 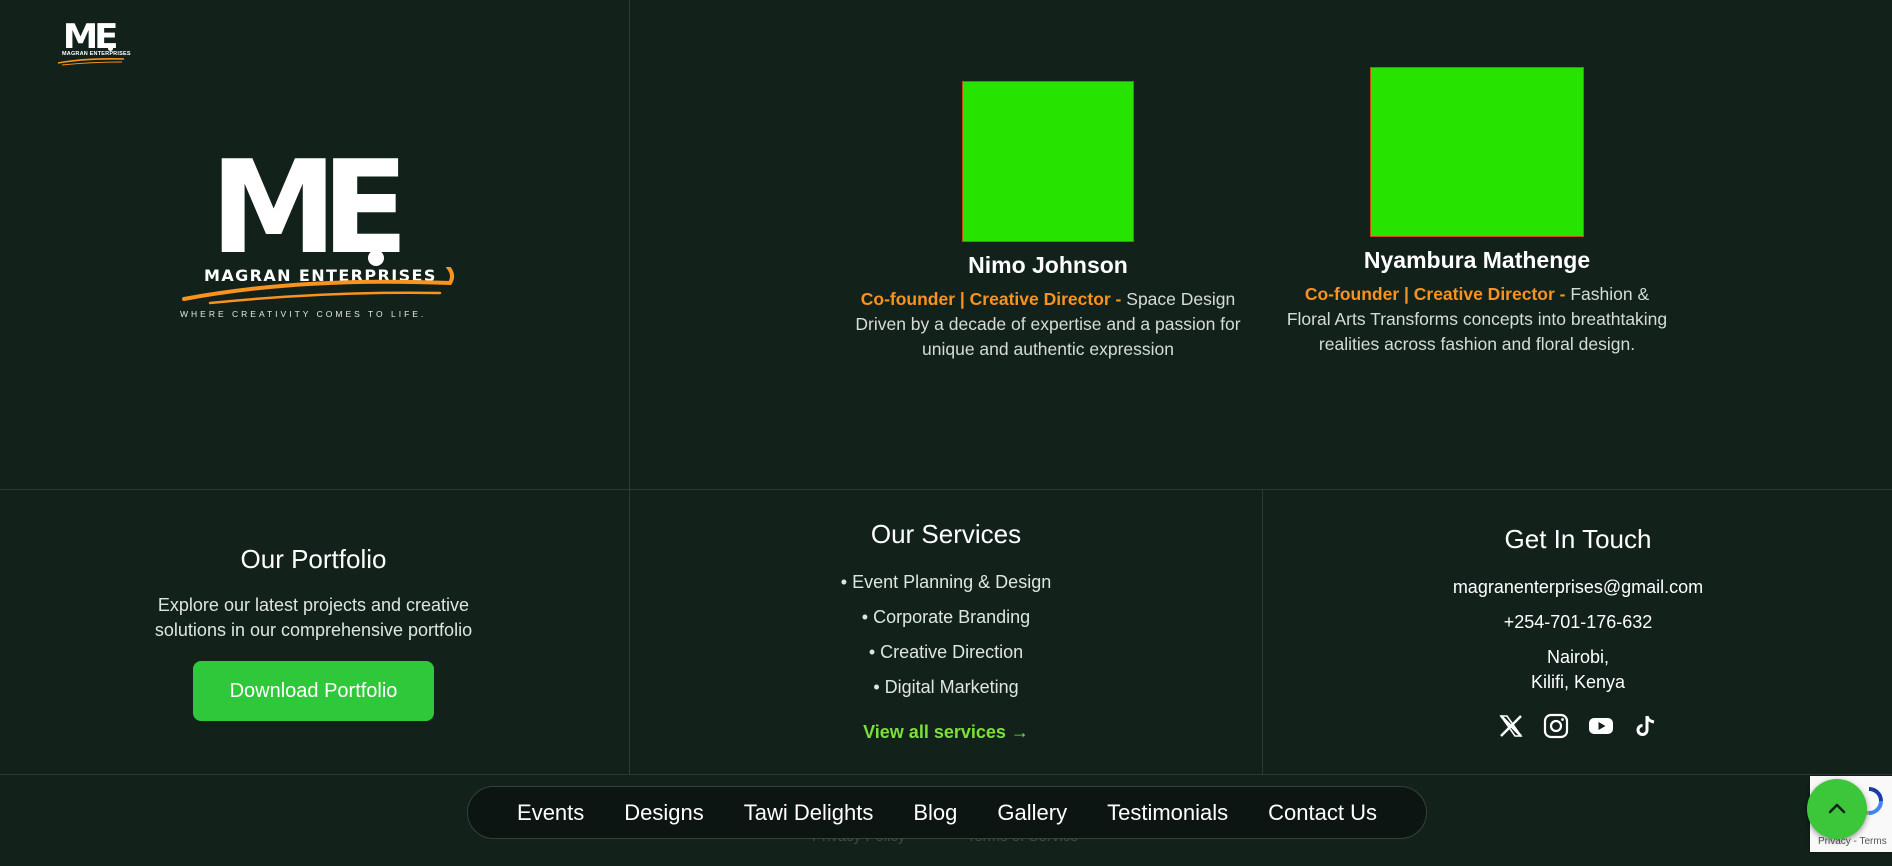 I want to click on divider-vertical-left, so click(x=629, y=387).